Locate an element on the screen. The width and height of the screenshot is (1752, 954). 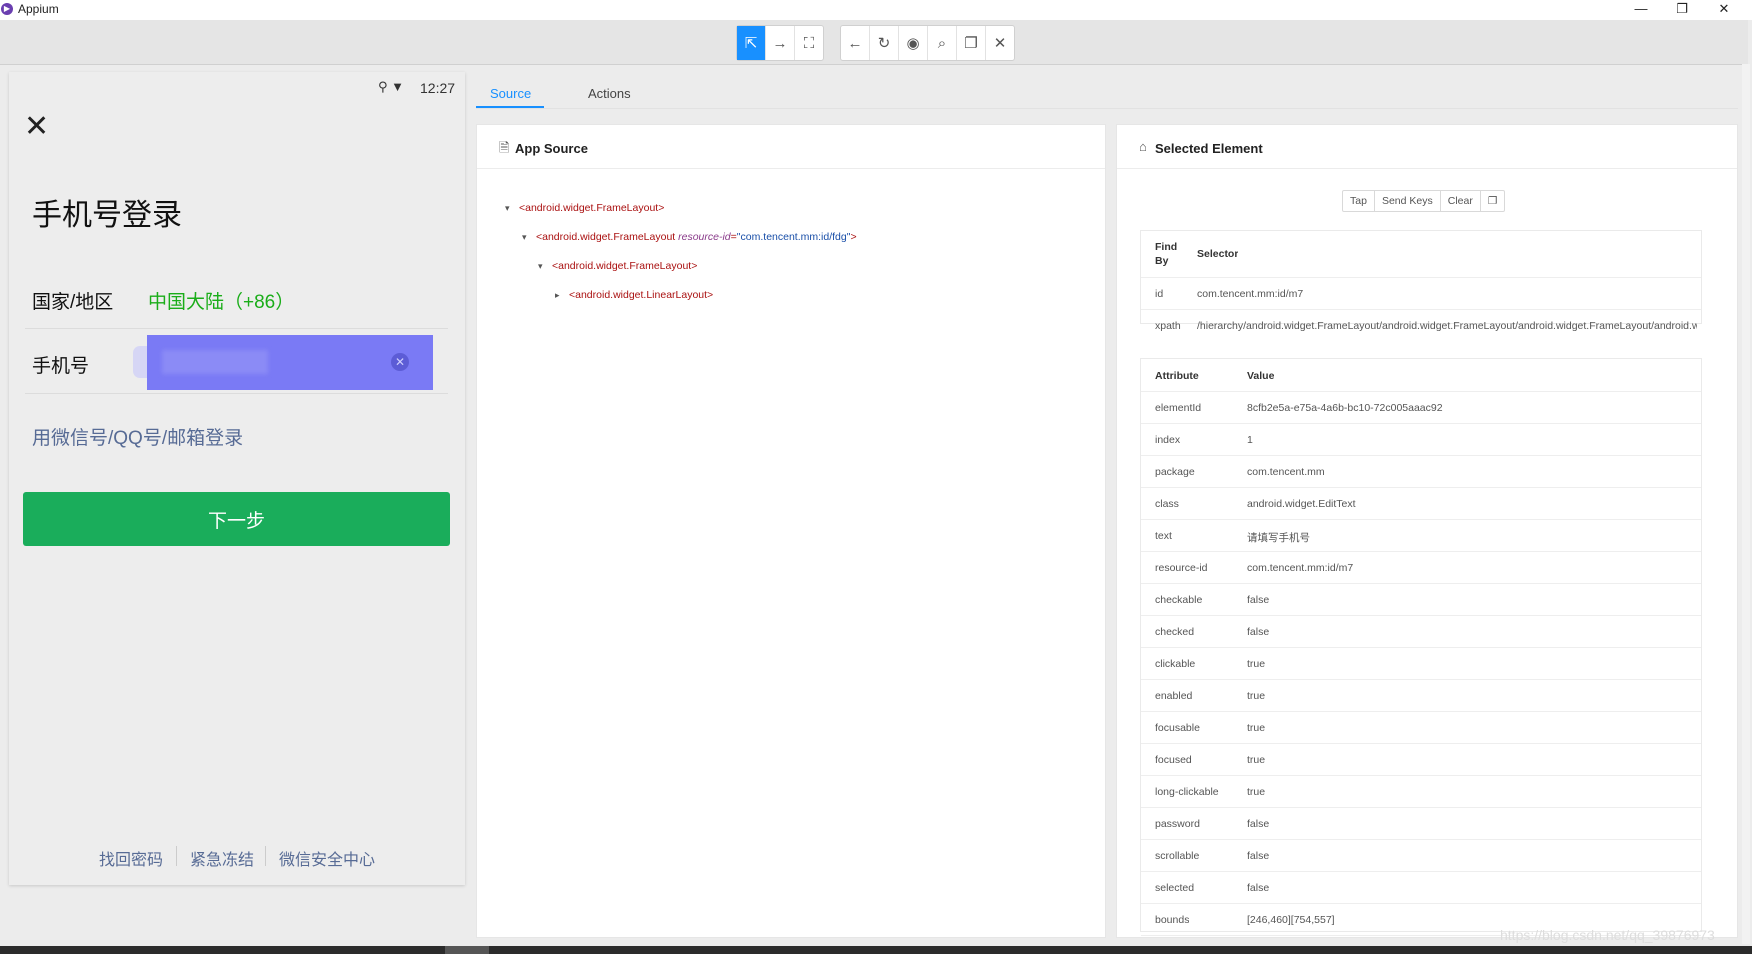
tap-coordinates-button: ⛶ is located at coordinates (809, 43).